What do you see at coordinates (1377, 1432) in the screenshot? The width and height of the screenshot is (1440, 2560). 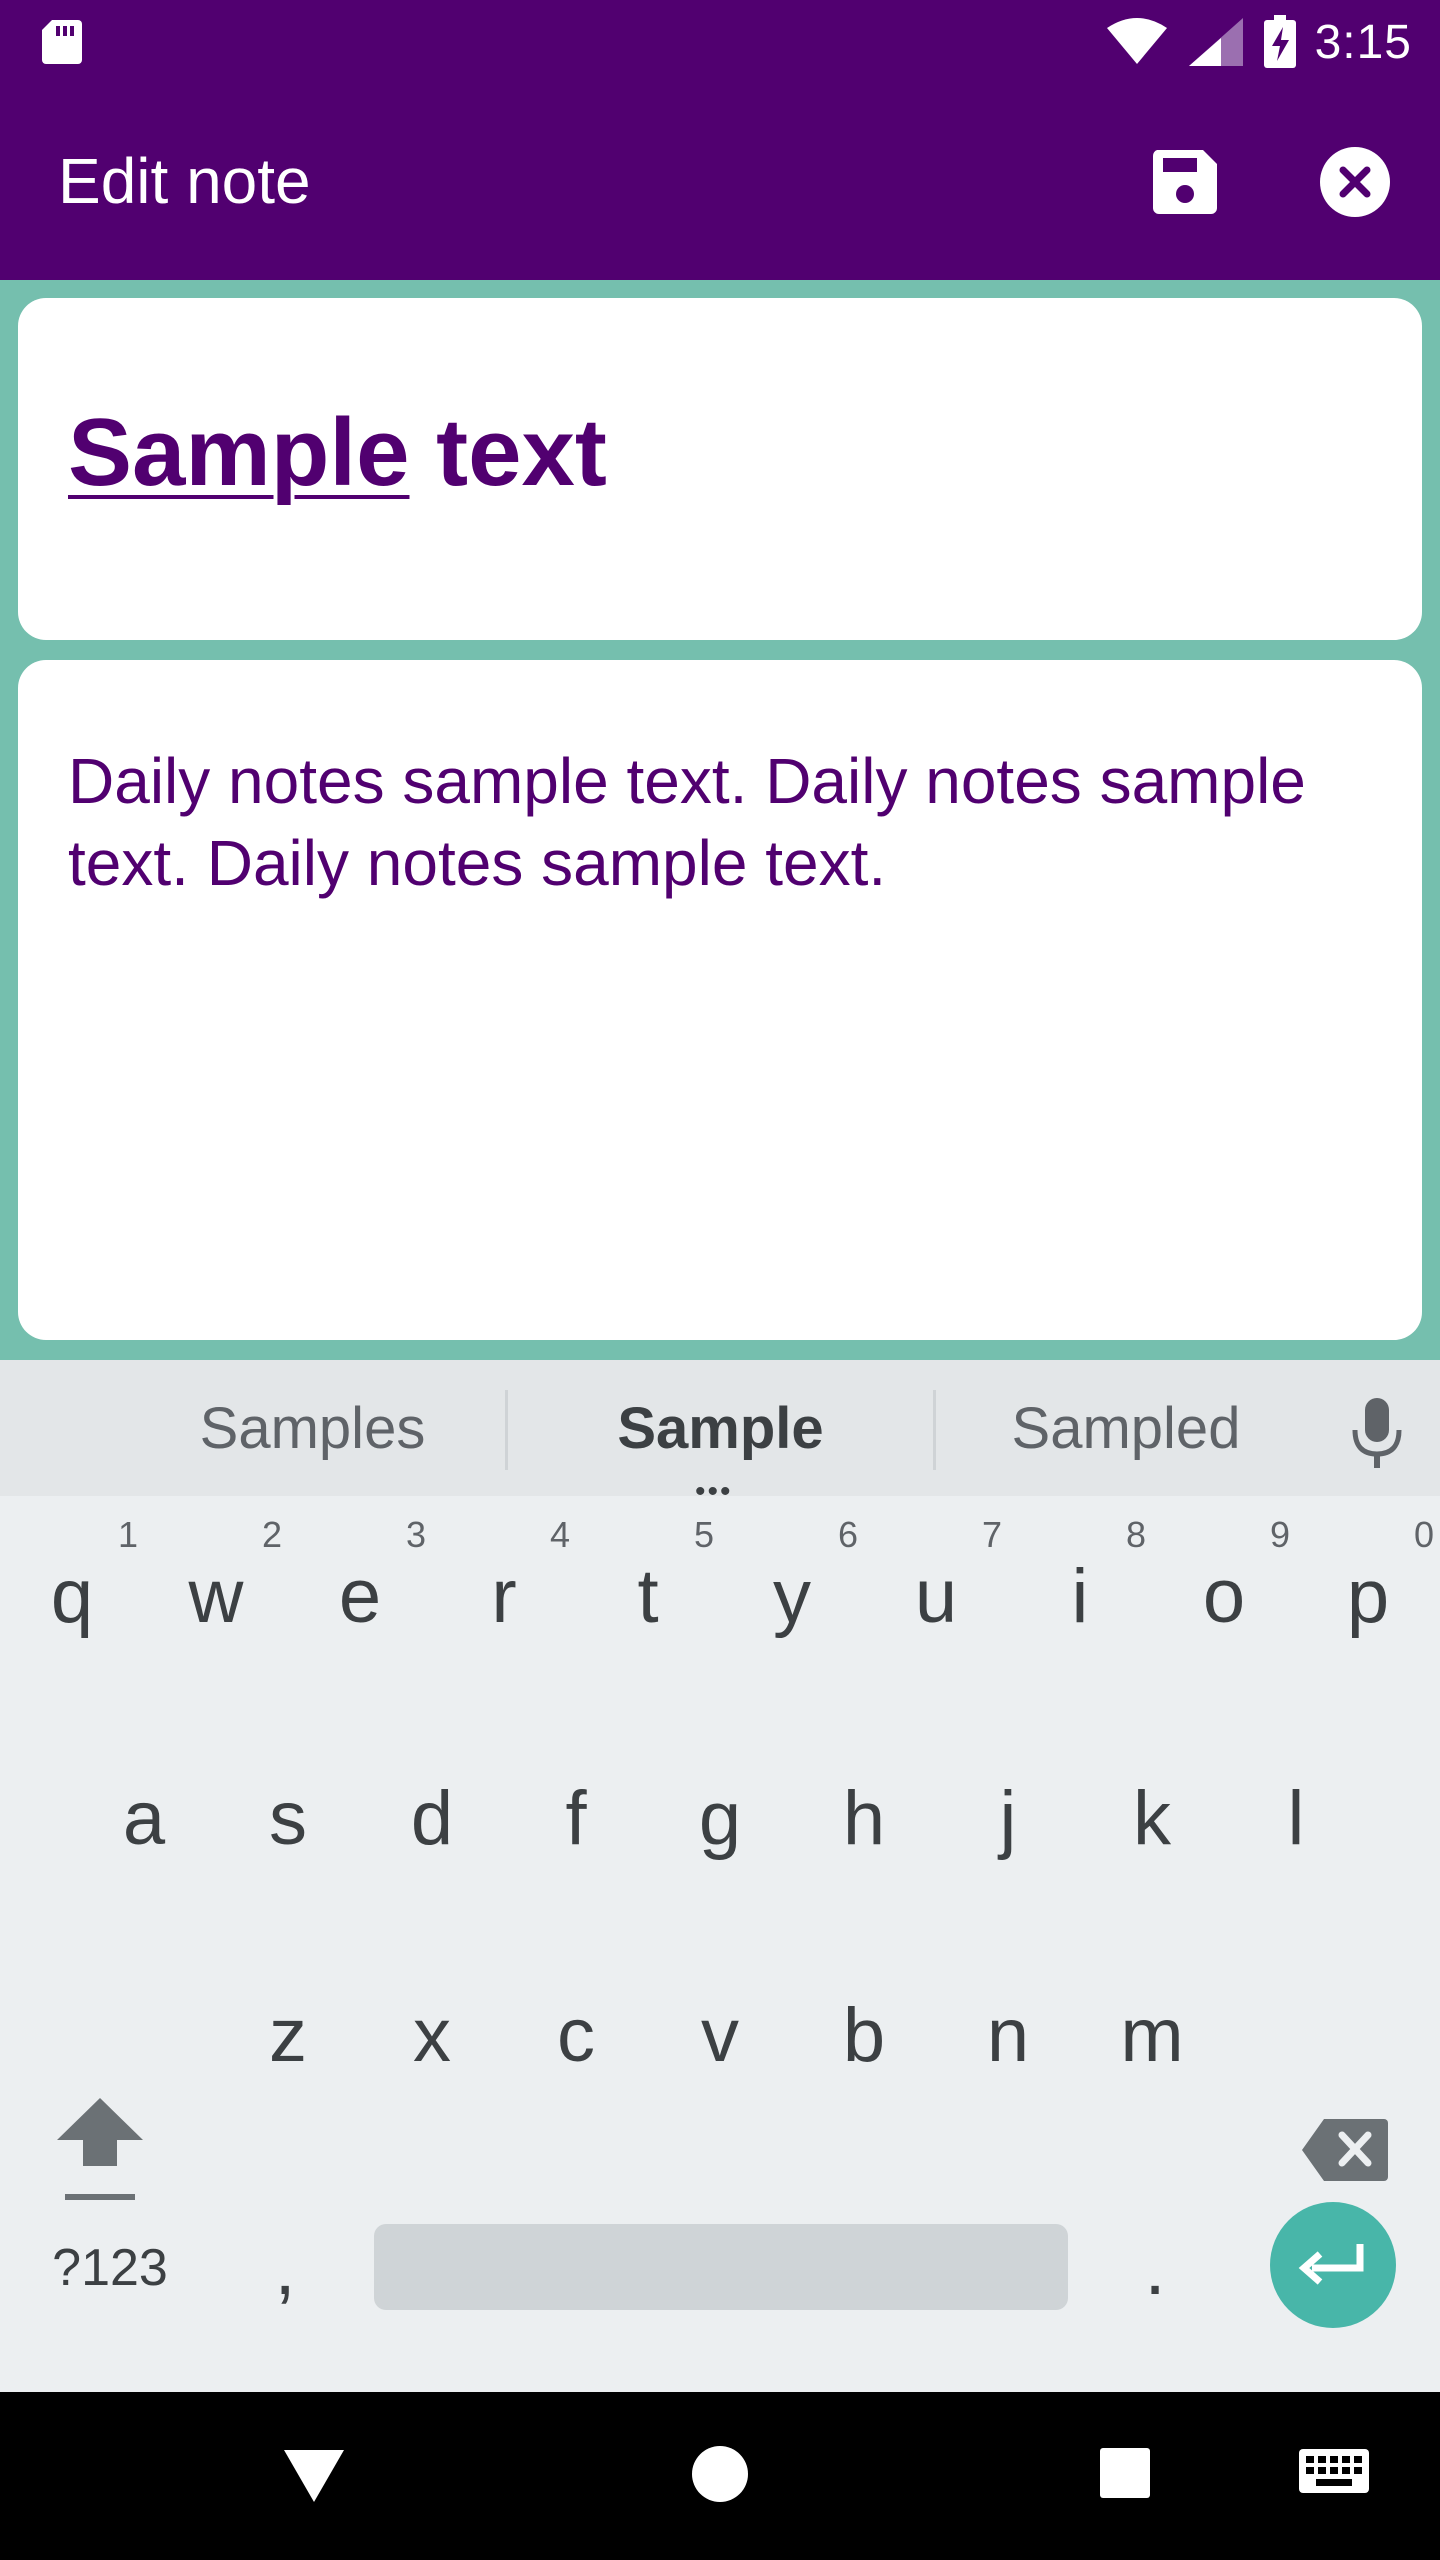 I see `microphone-icon` at bounding box center [1377, 1432].